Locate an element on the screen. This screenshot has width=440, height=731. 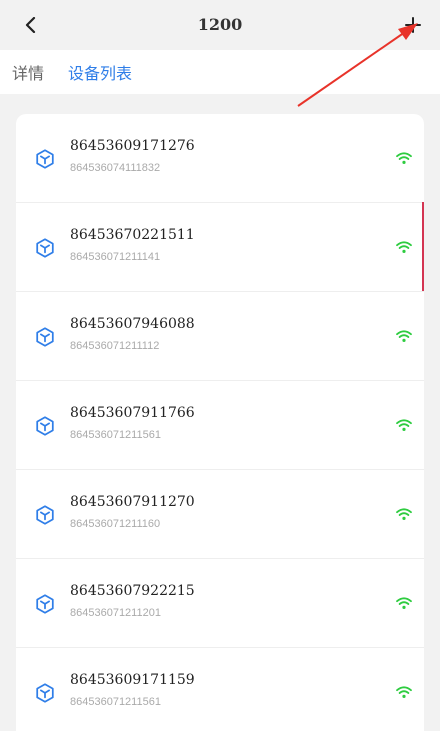
device-serial: 864536071211141 is located at coordinates (115, 257).